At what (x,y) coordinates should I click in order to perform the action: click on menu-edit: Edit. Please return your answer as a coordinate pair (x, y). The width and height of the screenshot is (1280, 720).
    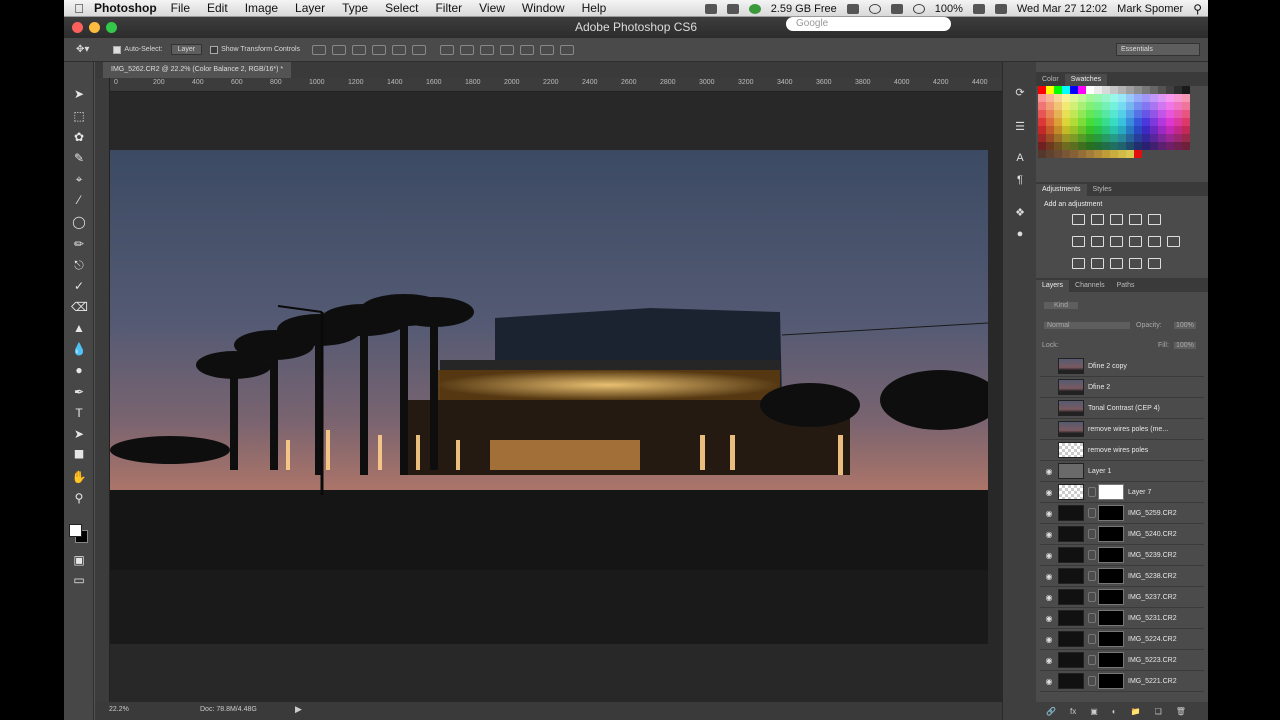
    Looking at the image, I should click on (217, 8).